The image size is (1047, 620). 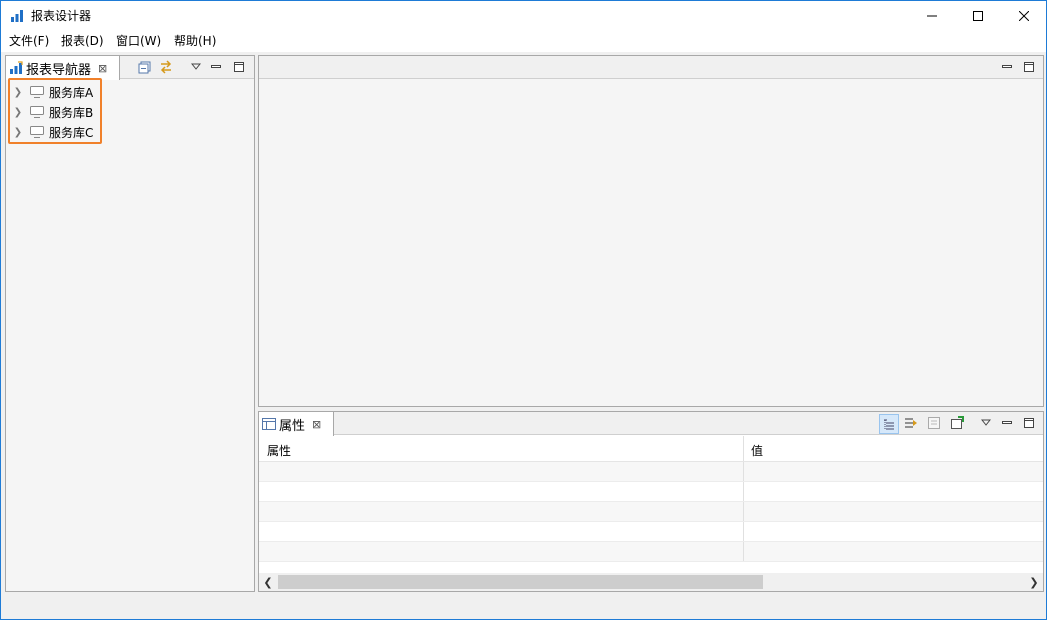 I want to click on menu-help: 帮助(H), so click(x=195, y=41).